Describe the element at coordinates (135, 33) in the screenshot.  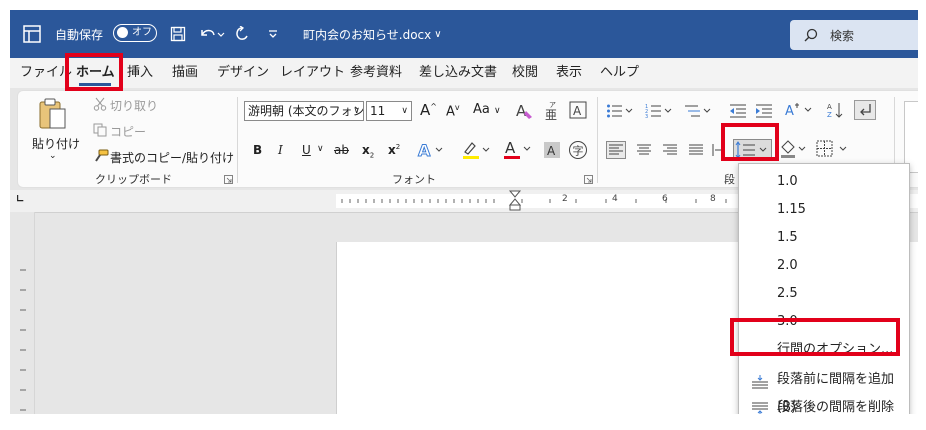
I see `autosave-toggle: オフ` at that location.